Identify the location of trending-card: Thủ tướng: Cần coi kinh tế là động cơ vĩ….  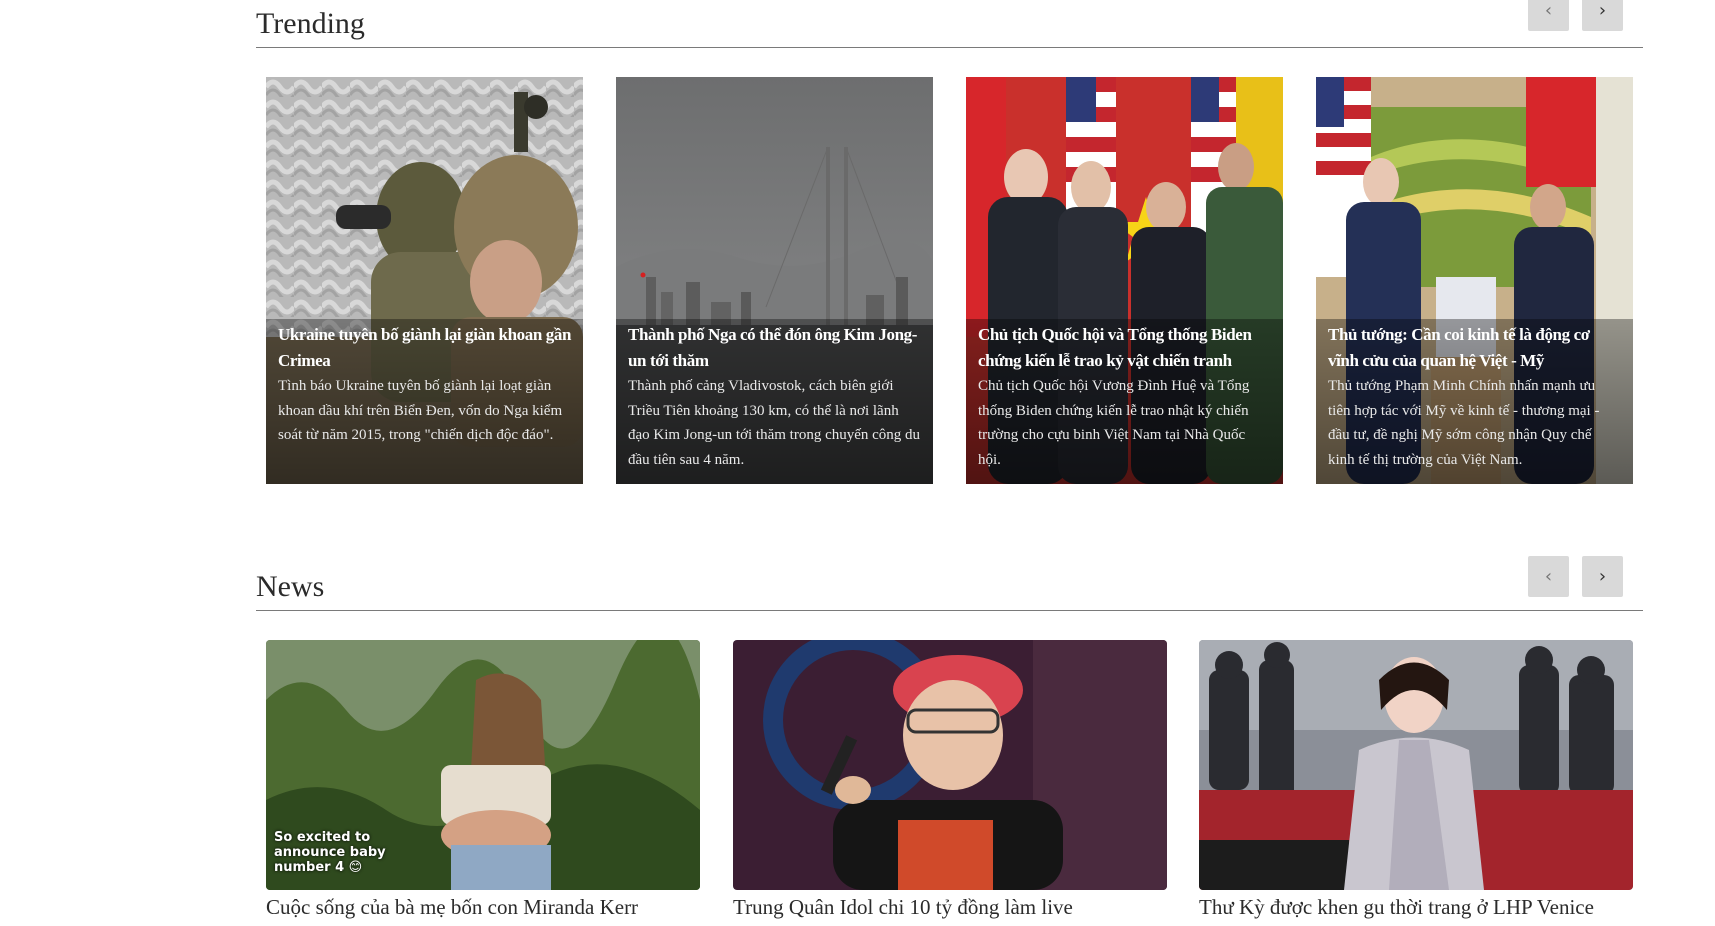
(1474, 280).